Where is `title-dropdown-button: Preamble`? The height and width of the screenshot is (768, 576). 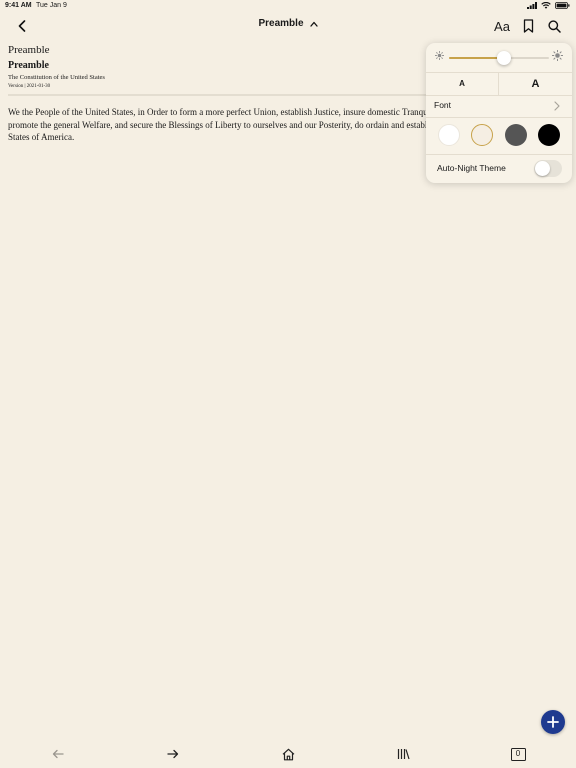 title-dropdown-button: Preamble is located at coordinates (288, 23).